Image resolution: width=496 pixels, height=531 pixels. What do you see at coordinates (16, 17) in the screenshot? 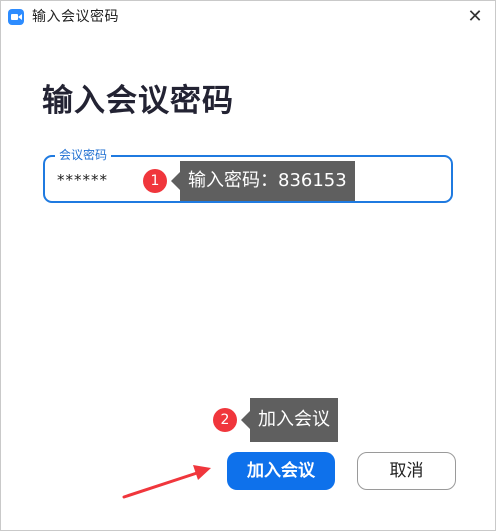
I see `zoom-camera-icon` at bounding box center [16, 17].